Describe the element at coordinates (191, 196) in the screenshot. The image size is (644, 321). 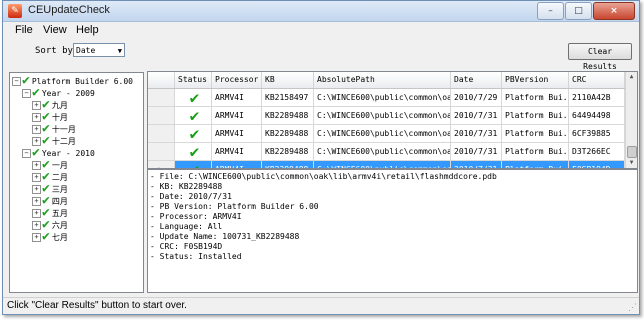
I see `detail-date: - Date: 2010/7/31` at that location.